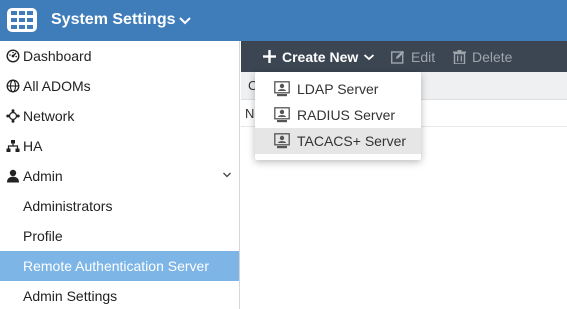 The image size is (567, 309). I want to click on sidebar-item-label: Remote Authentication Server, so click(116, 266).